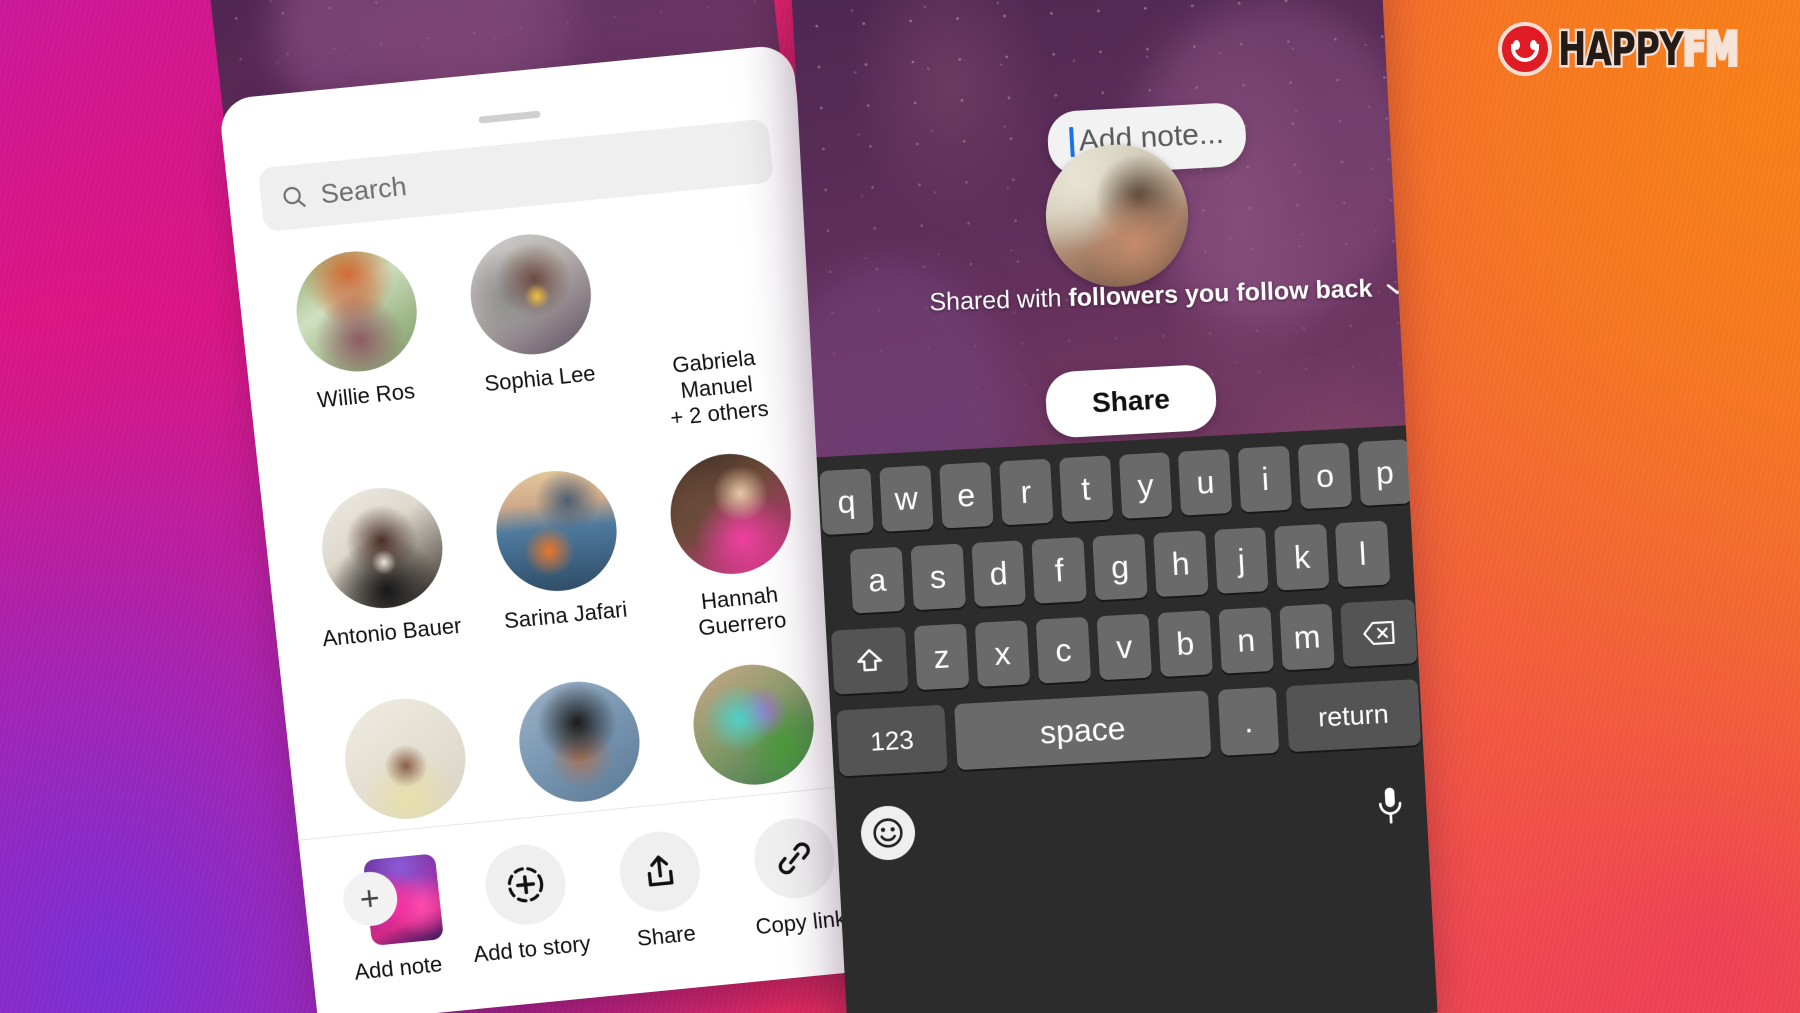  I want to click on backspace-icon, so click(1379, 632).